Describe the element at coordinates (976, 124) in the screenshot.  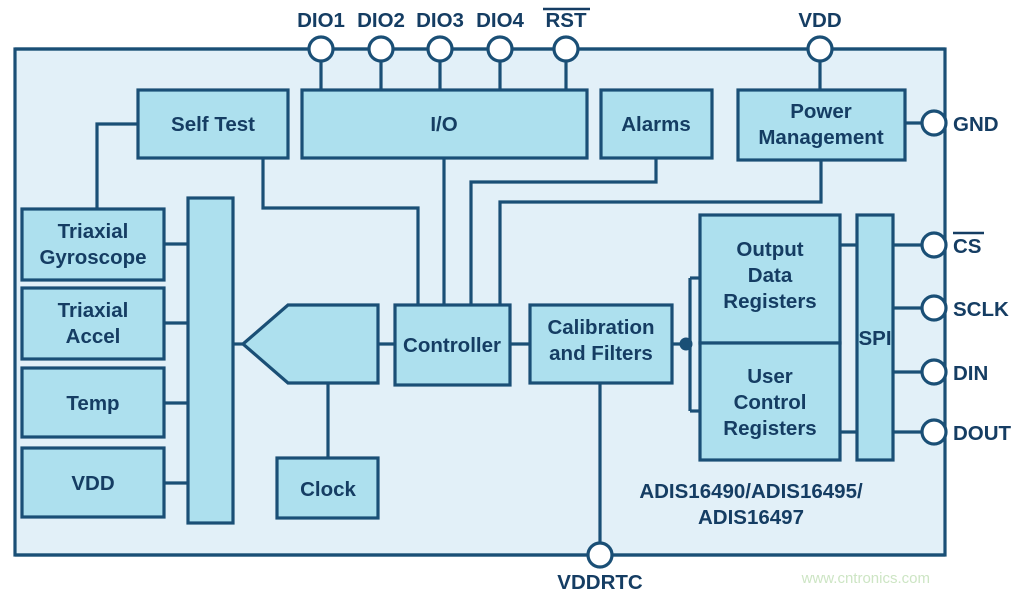
I see `pin-label-gnd: GND` at that location.